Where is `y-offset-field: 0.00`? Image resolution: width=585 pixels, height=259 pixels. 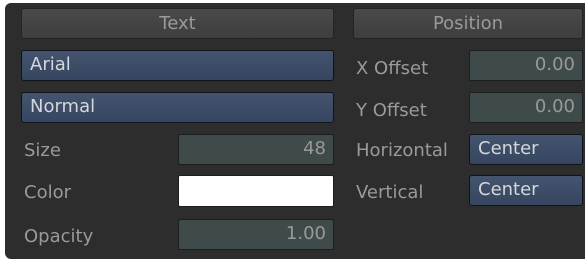
y-offset-field: 0.00 is located at coordinates (526, 107).